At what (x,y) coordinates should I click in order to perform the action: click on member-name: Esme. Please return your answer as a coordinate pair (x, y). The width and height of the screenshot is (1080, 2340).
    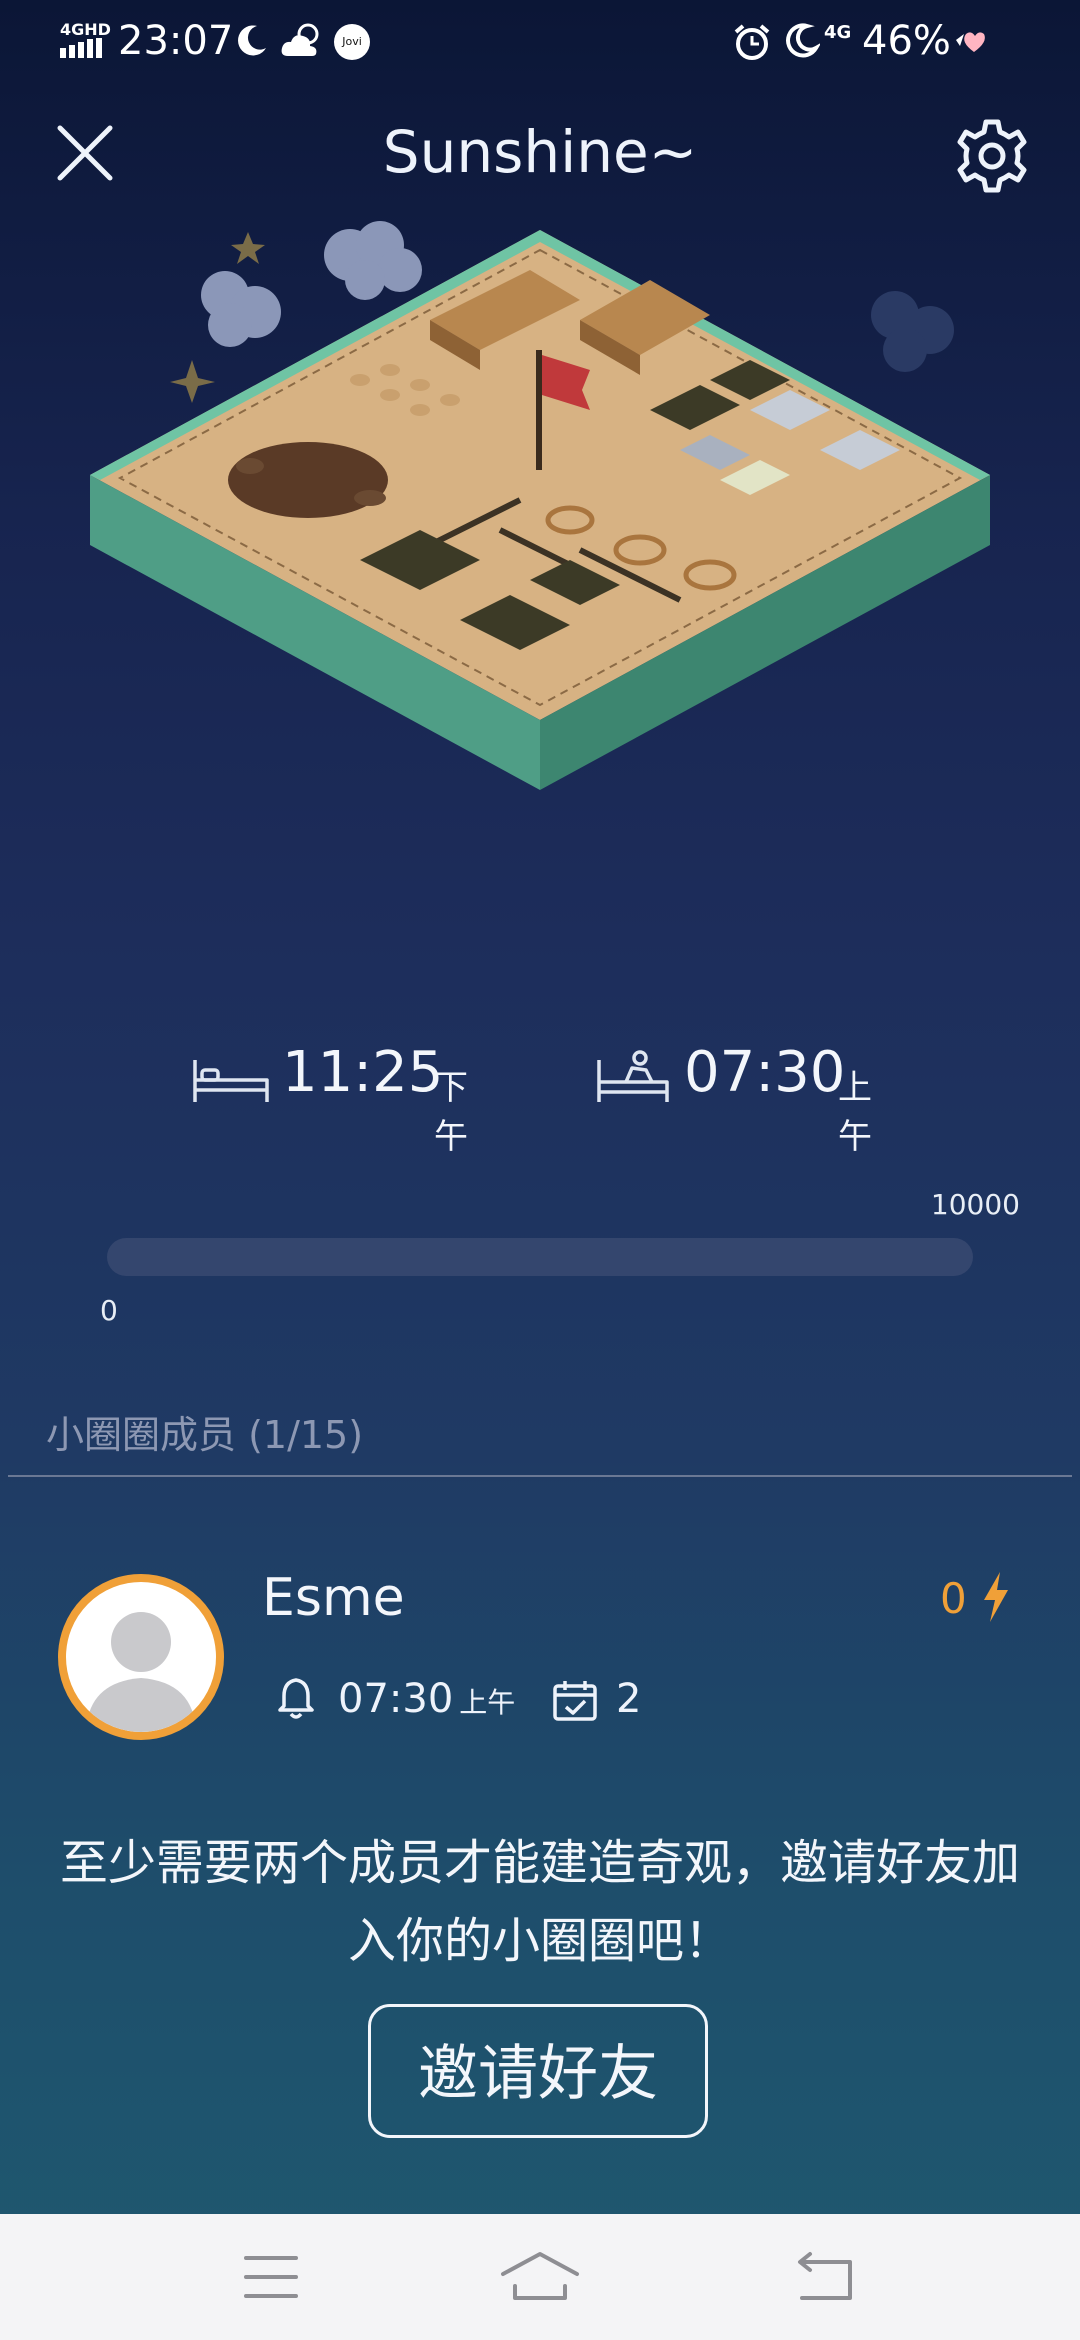
    Looking at the image, I should click on (333, 1598).